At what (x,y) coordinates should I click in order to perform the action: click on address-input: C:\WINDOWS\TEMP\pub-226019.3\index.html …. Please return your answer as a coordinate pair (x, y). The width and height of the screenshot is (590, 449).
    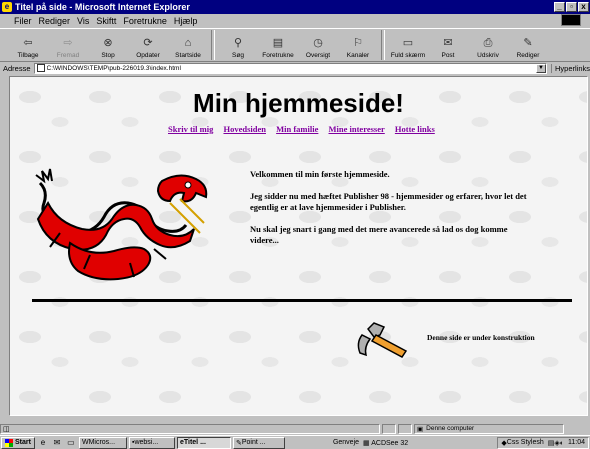
    Looking at the image, I should click on (290, 68).